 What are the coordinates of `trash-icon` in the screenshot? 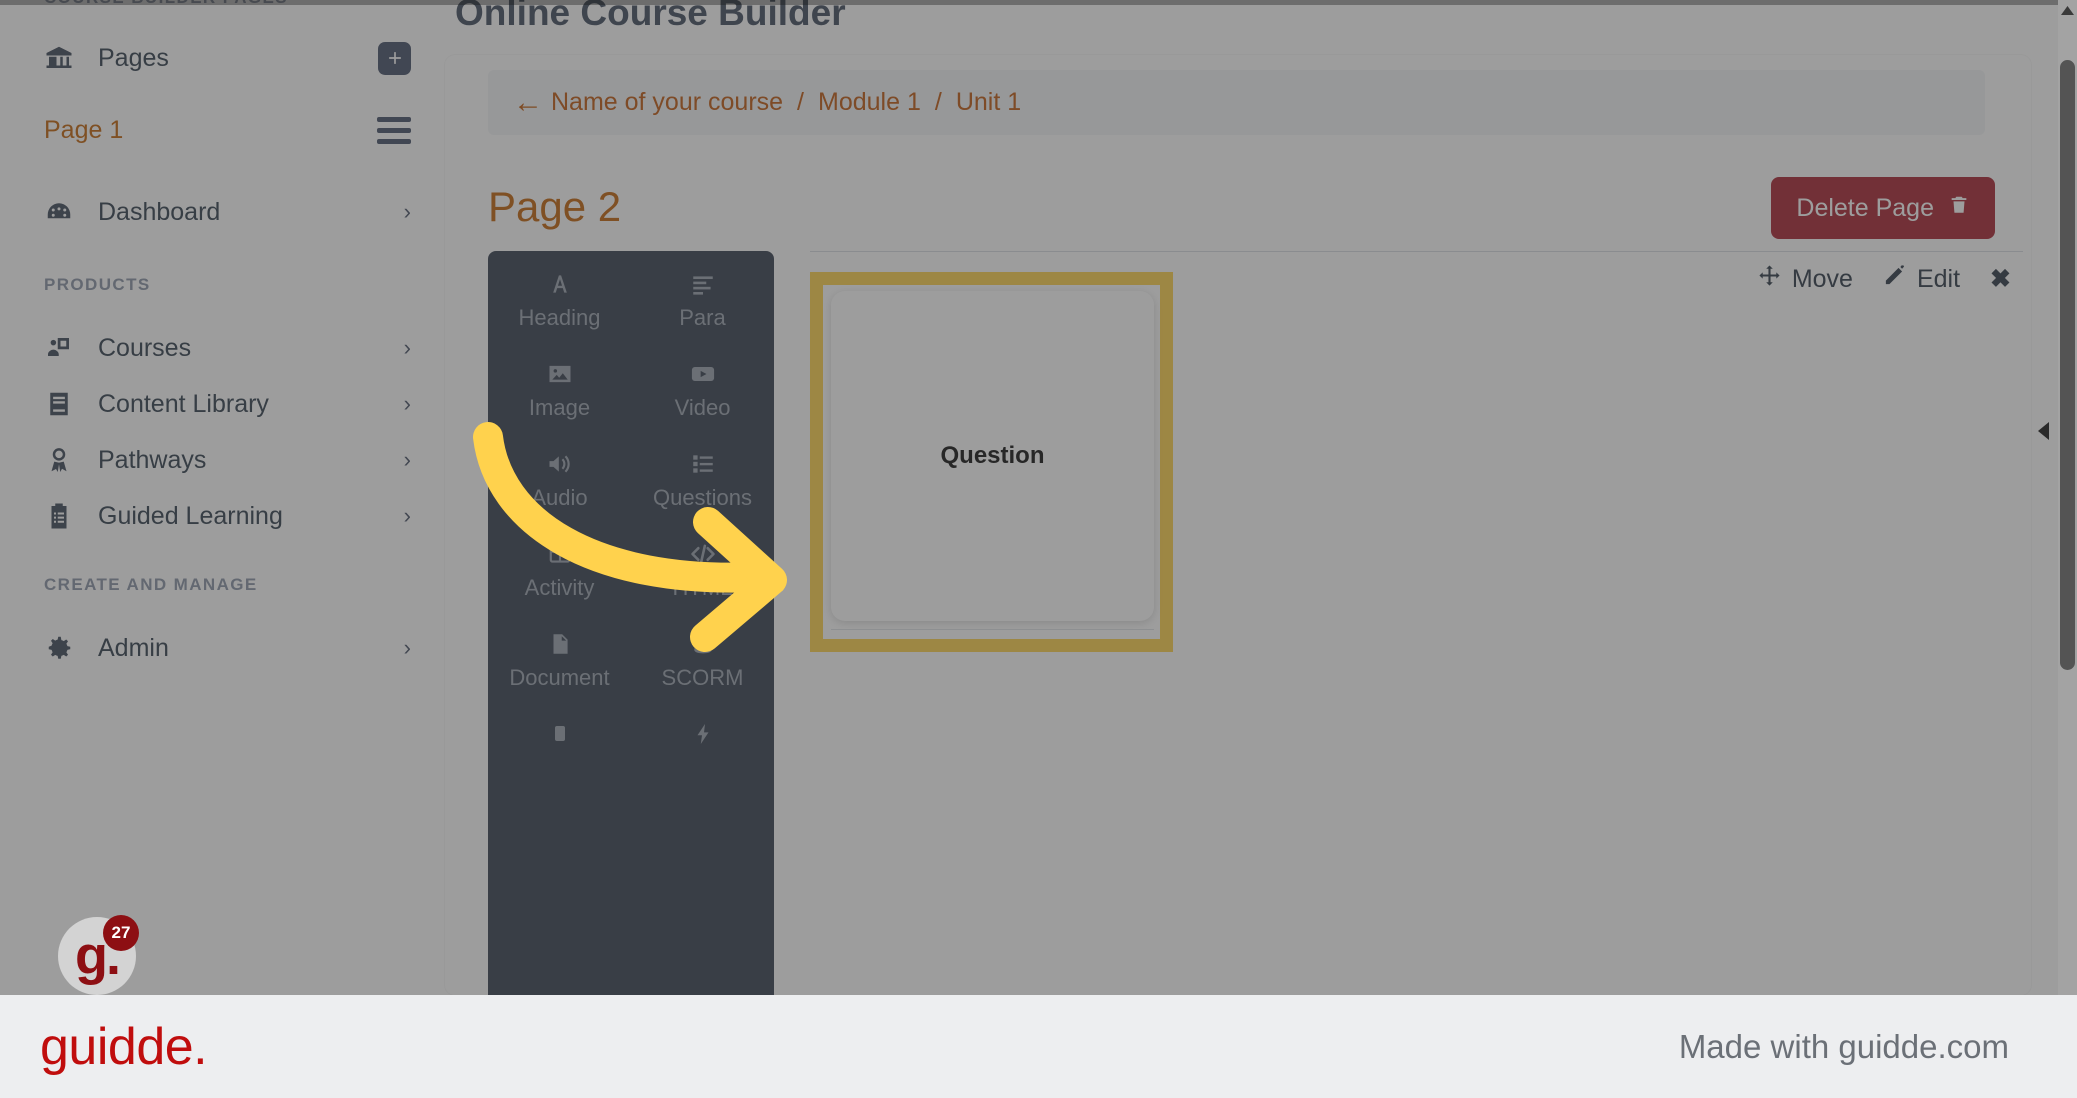 It's located at (1959, 208).